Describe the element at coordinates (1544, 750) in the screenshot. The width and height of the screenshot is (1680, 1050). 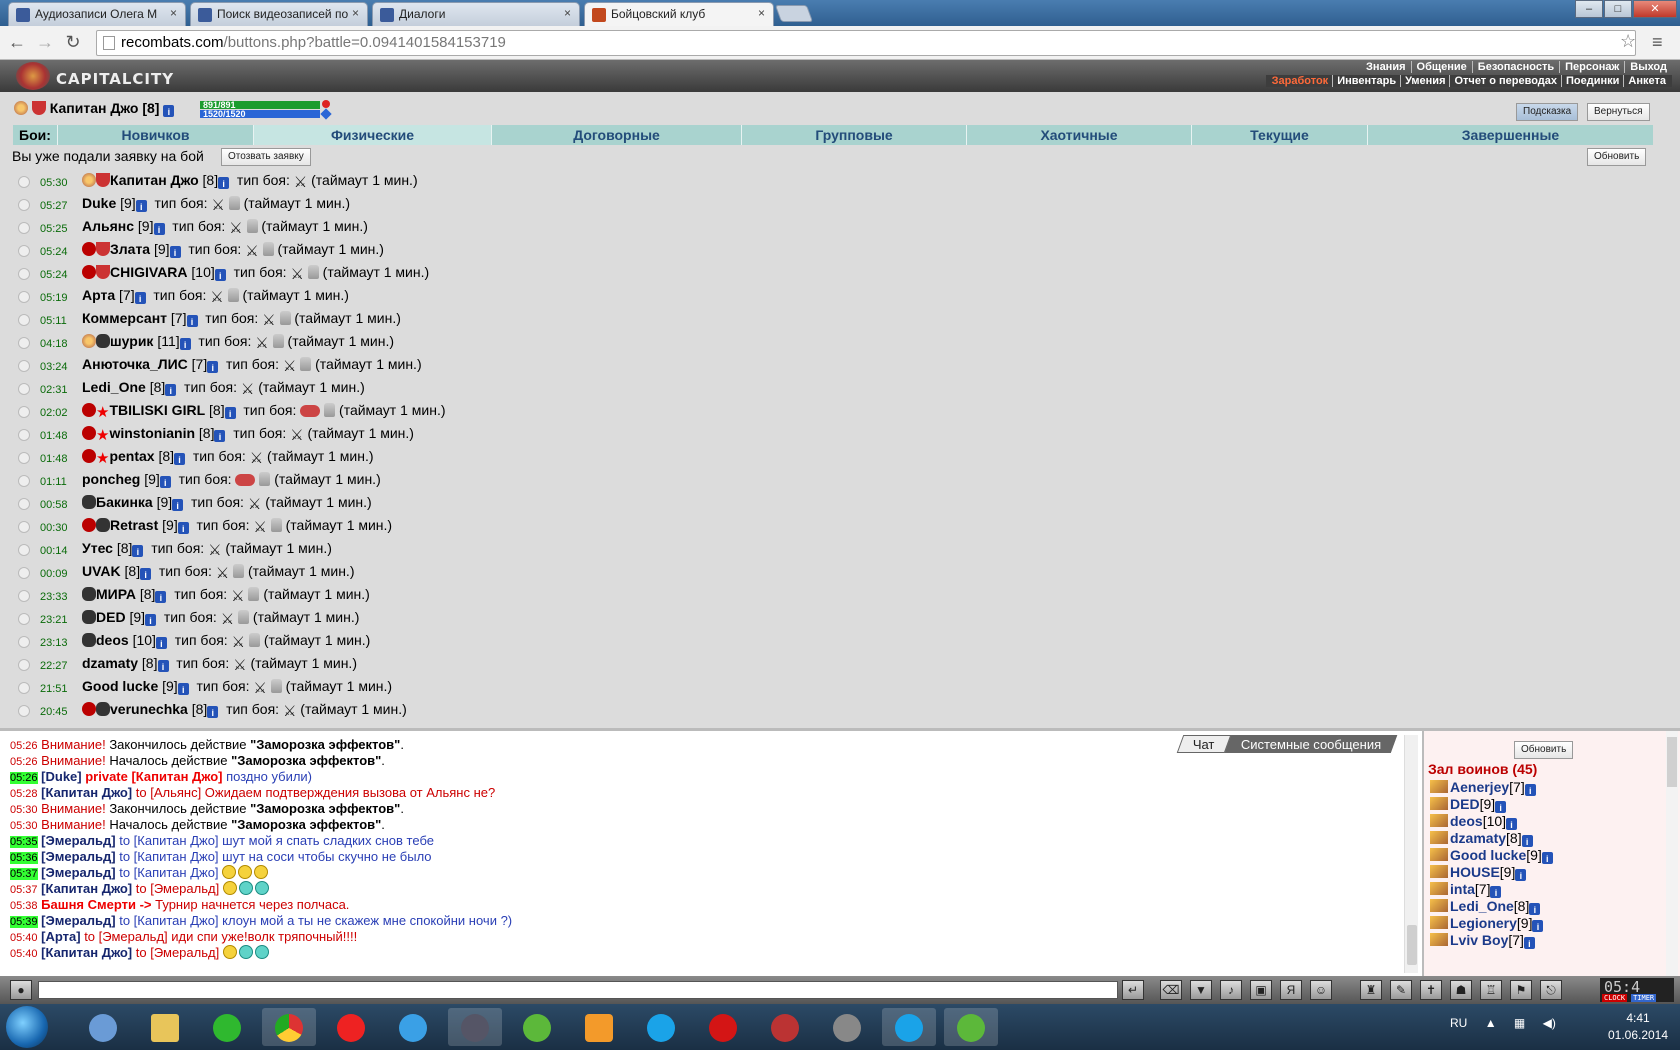
I see `refresh-users-button: Обновить` at that location.